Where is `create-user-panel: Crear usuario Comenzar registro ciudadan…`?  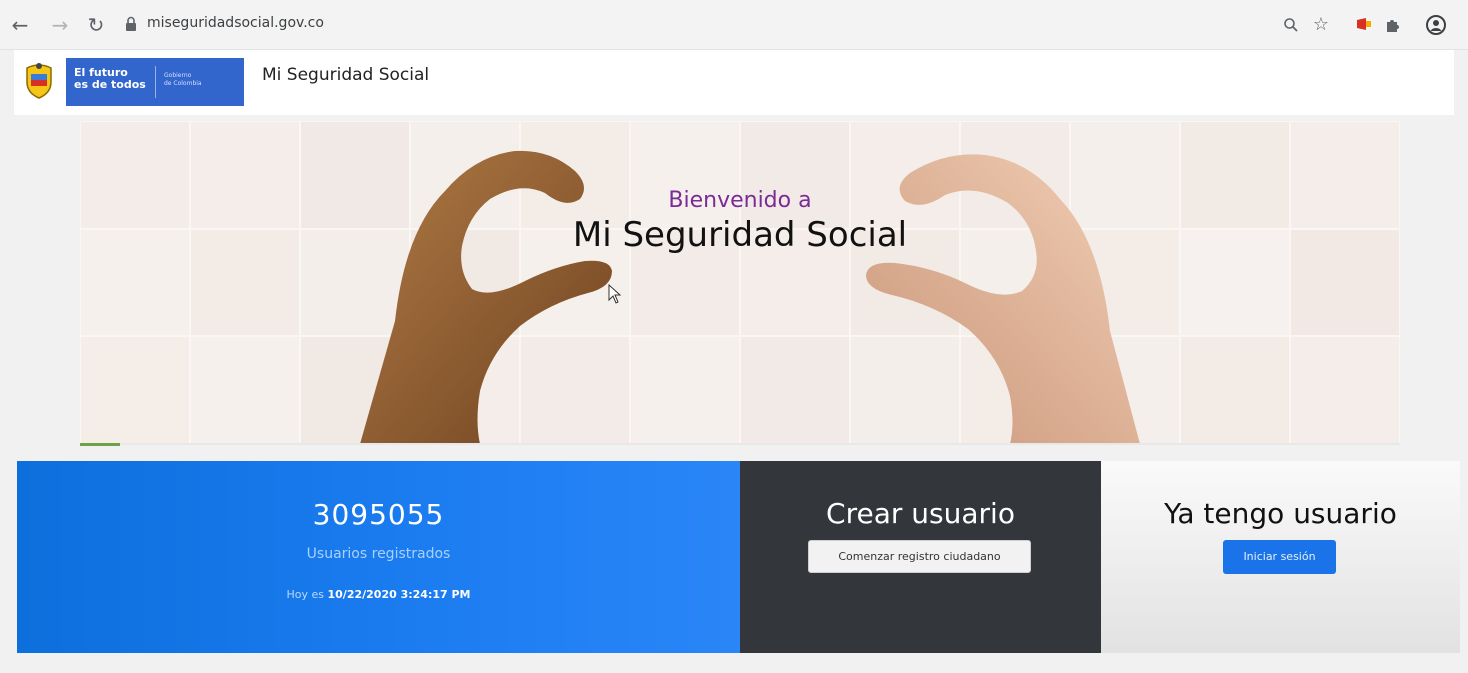 create-user-panel: Crear usuario Comenzar registro ciudadan… is located at coordinates (920, 557).